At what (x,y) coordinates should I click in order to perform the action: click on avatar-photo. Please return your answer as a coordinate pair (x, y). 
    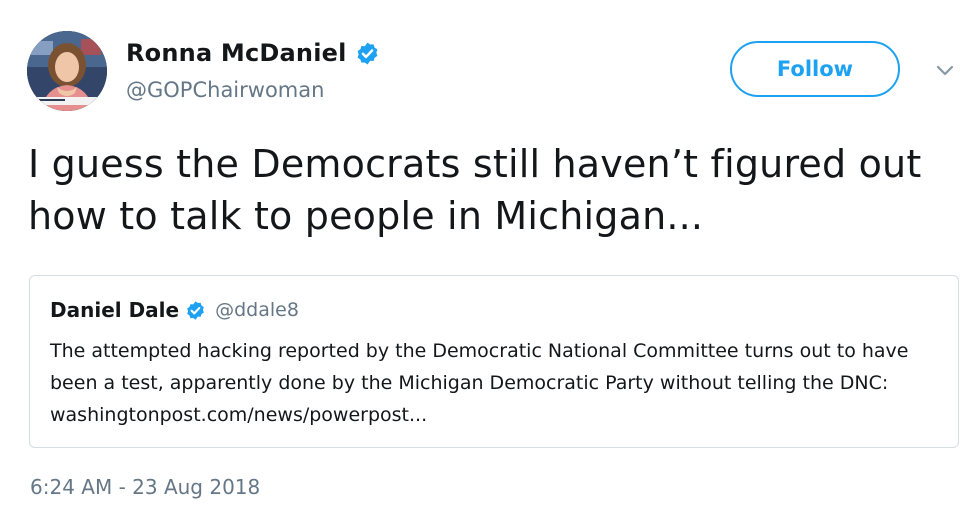
    Looking at the image, I should click on (67, 71).